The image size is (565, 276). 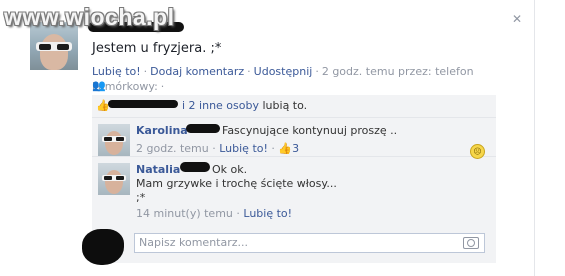 I want to click on likes-summary: i 2 inne osoby lubią to., so click(x=245, y=105).